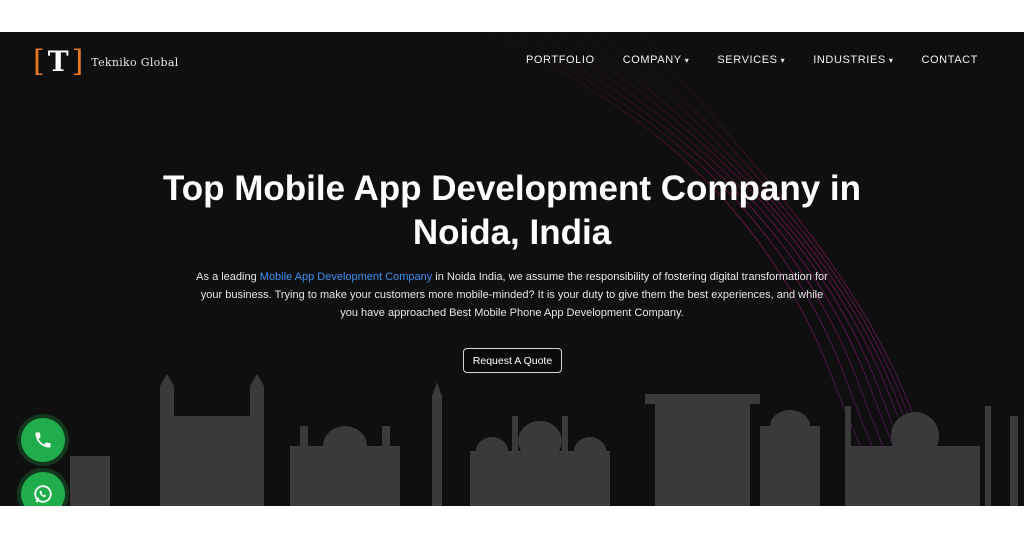  I want to click on nav-company: COMPANY ▾, so click(656, 60).